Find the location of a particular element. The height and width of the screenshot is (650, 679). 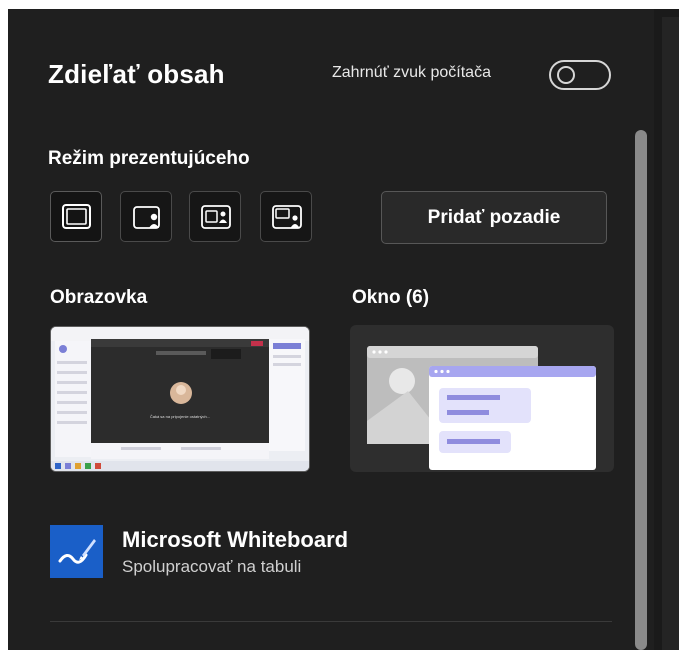

content-only-icon is located at coordinates (76, 216).